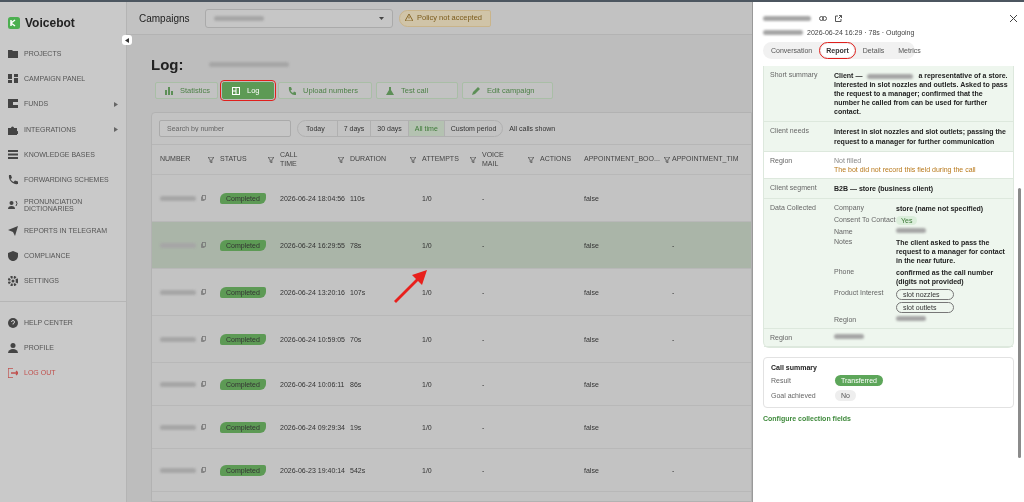 The width and height of the screenshot is (1024, 502). Describe the element at coordinates (13, 256) in the screenshot. I see `shield-icon` at that location.